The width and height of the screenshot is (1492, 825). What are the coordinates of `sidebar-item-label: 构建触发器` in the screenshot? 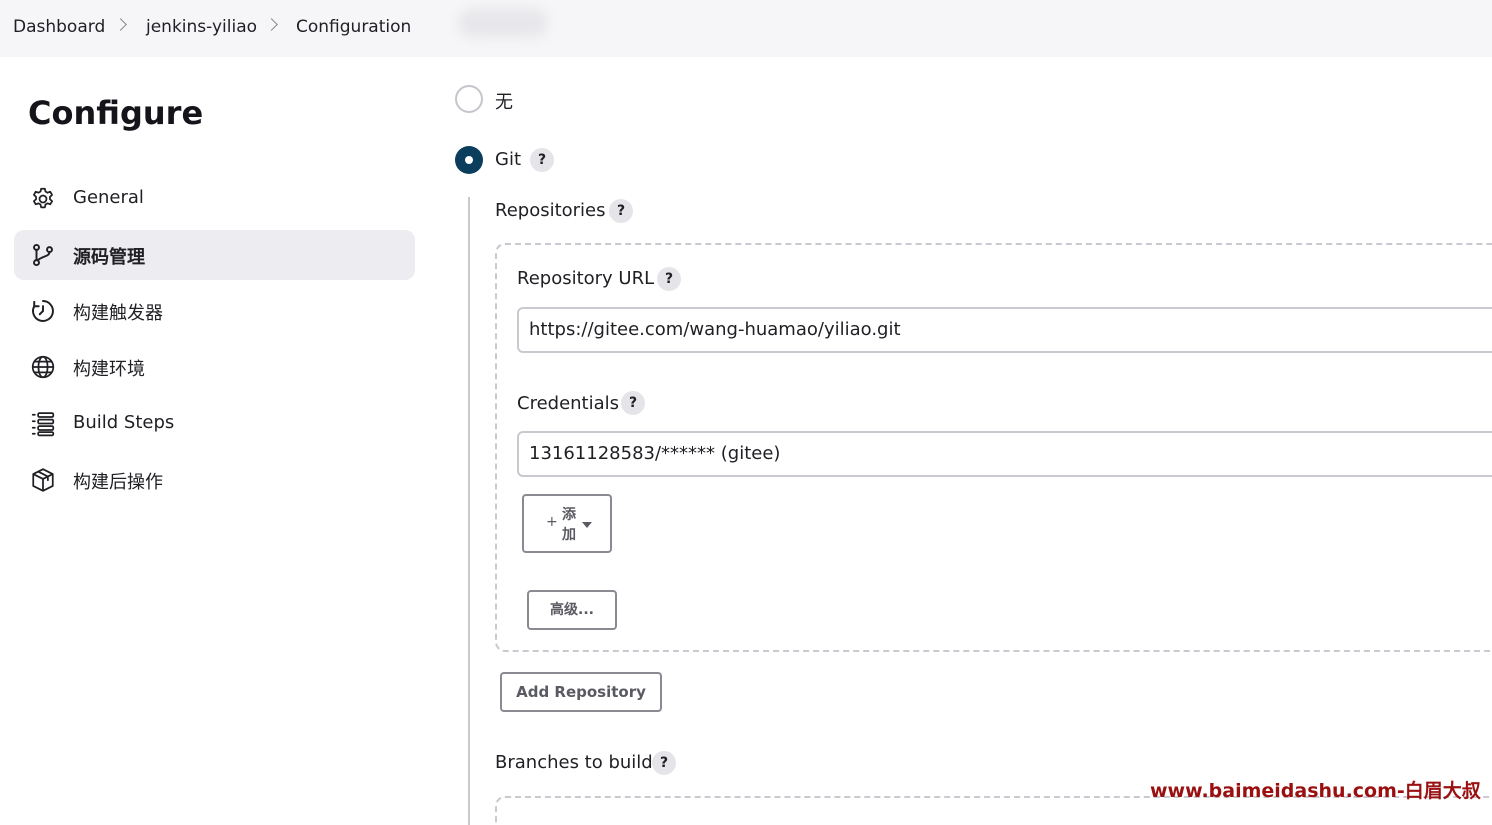 It's located at (118, 313).